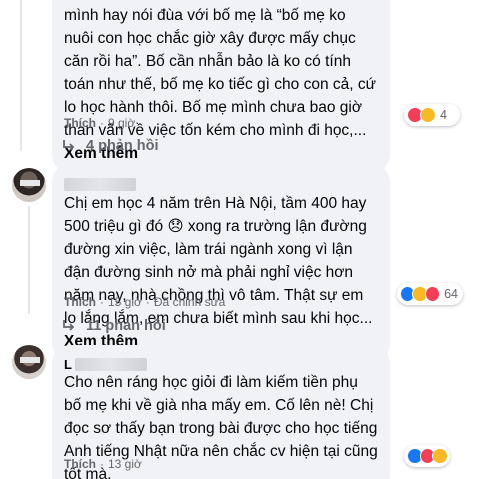  Describe the element at coordinates (189, 302) in the screenshot. I see `edited-label: Đã chỉnh sửa` at that location.